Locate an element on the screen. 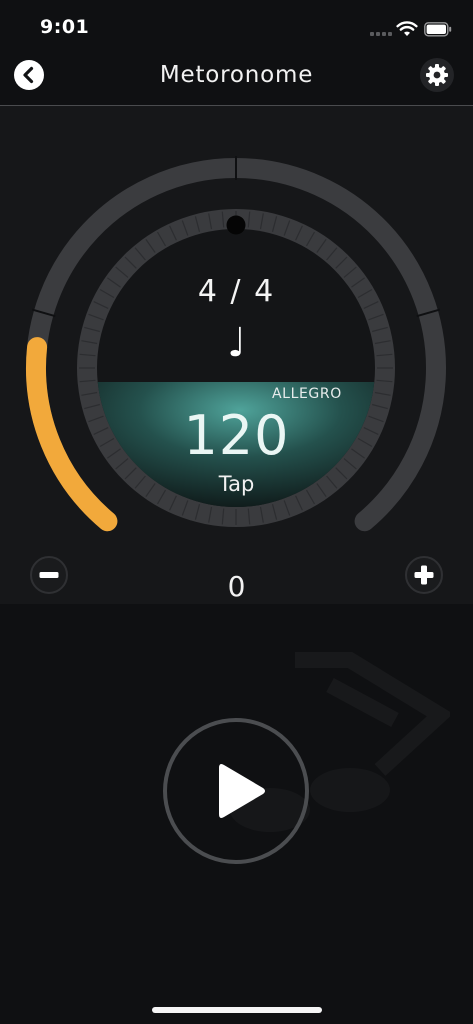  gear-icon is located at coordinates (437, 75).